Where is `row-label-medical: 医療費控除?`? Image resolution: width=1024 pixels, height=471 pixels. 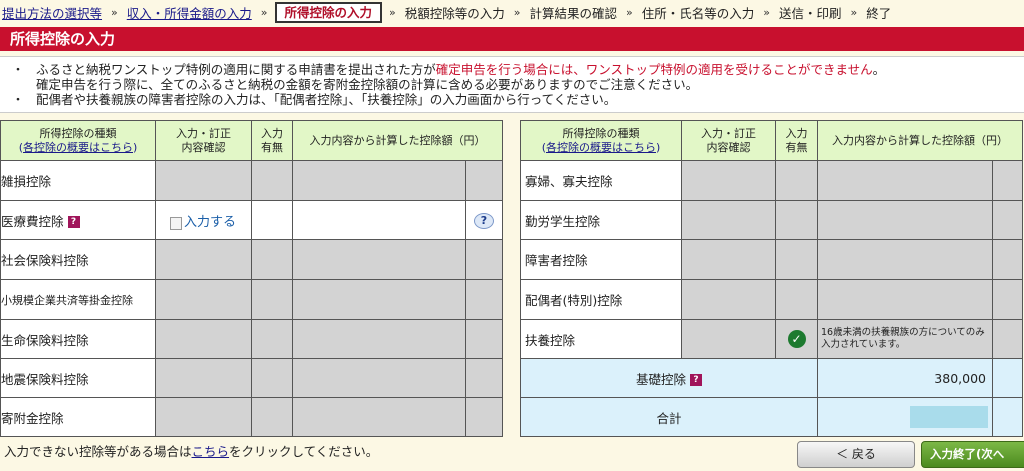
row-label-medical: 医療費控除? is located at coordinates (78, 220).